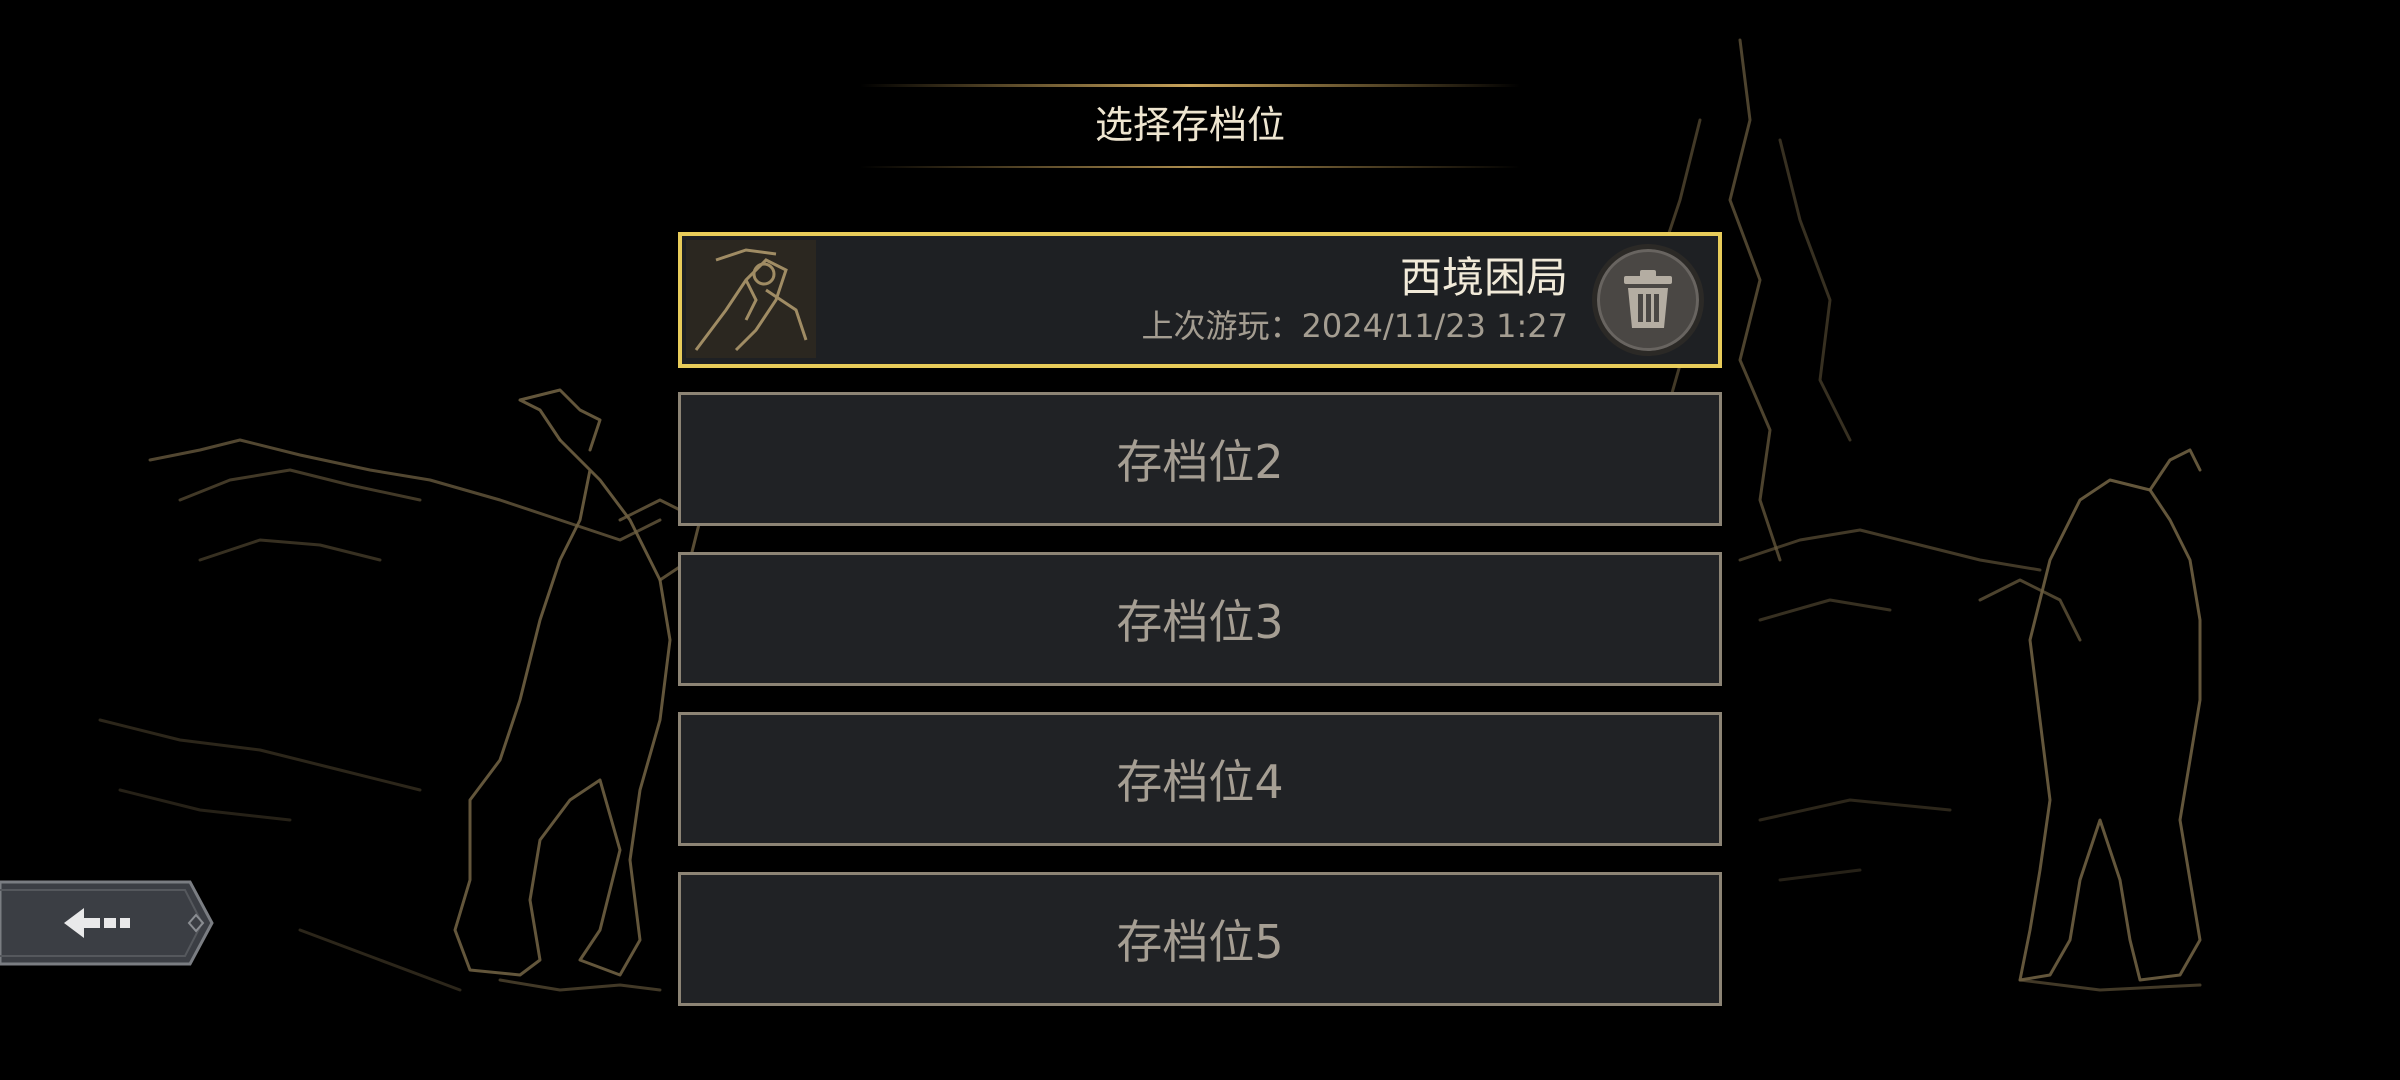 The height and width of the screenshot is (1080, 2400). What do you see at coordinates (1200, 300) in the screenshot?
I see `save-slot-1: 西境困局 上次游玩：2024/11/23 1:27` at bounding box center [1200, 300].